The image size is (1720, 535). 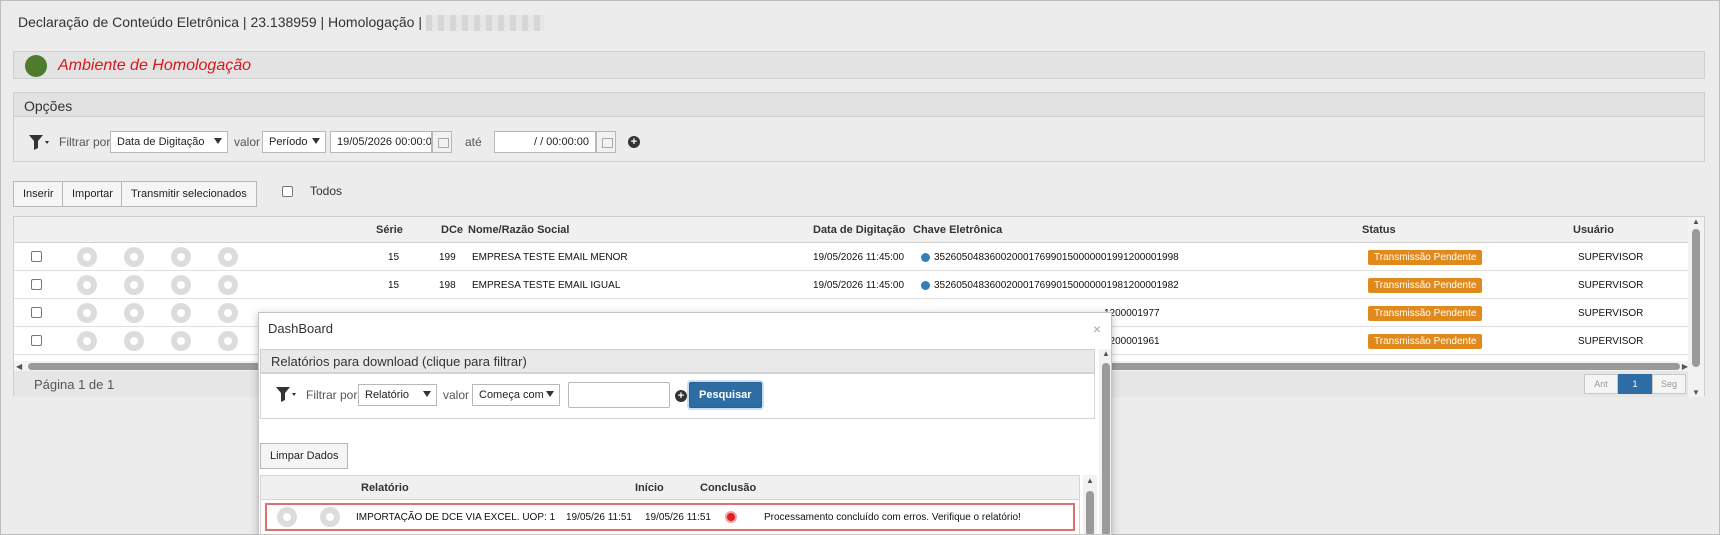 I want to click on scroll-left-icon: ◀, so click(x=19, y=366).